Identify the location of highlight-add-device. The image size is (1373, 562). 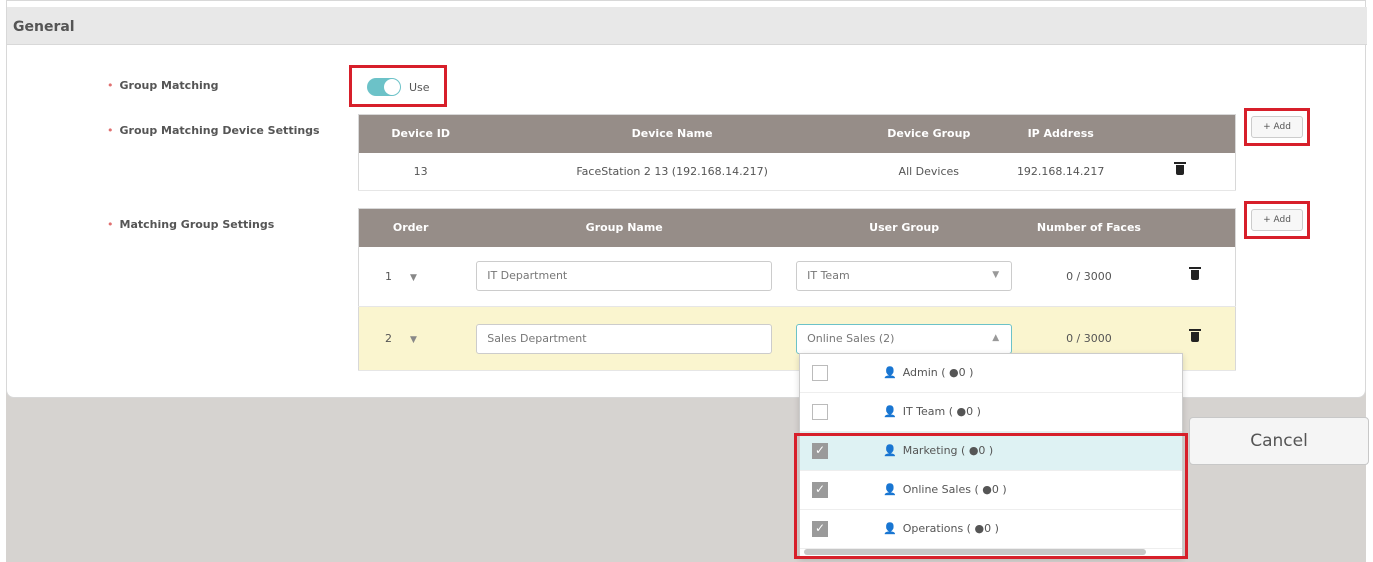
(1277, 127).